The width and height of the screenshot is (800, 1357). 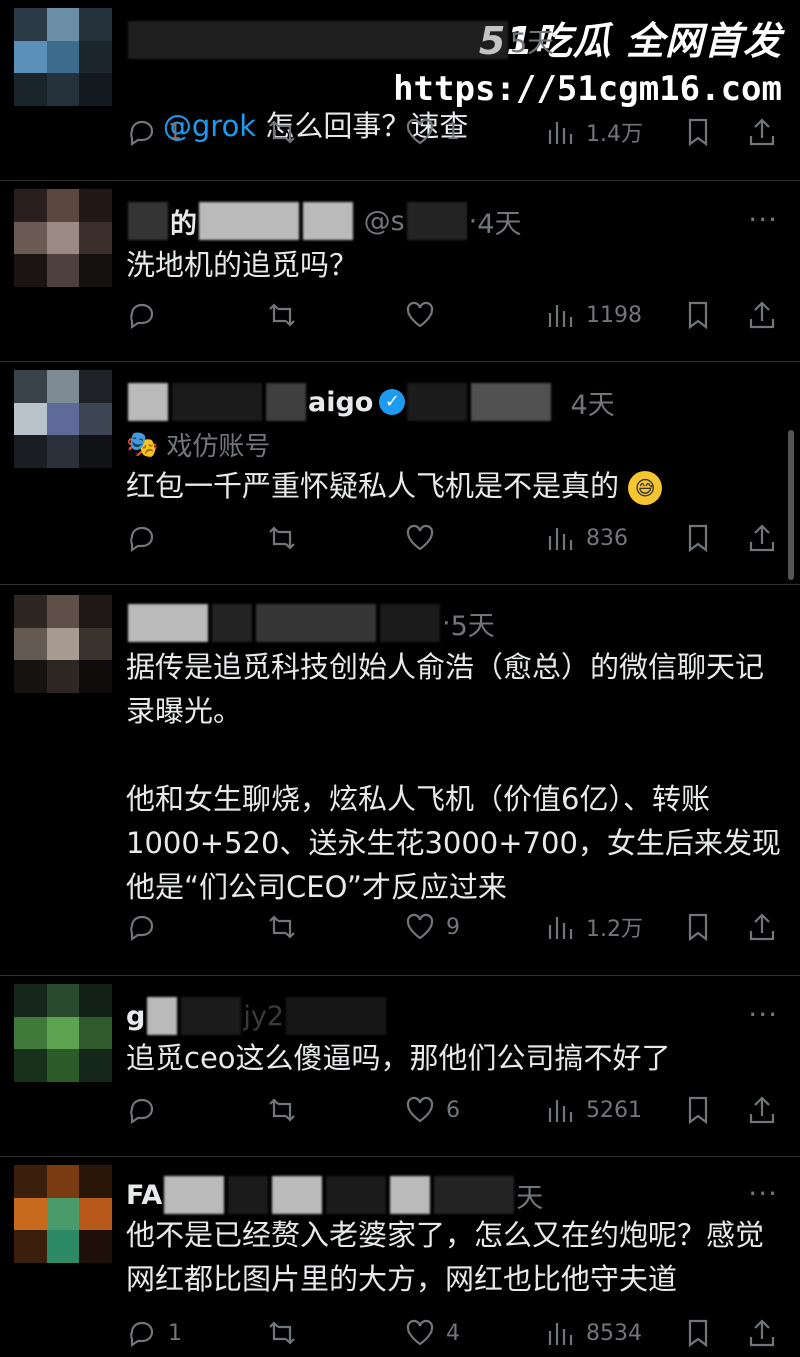 What do you see at coordinates (323, 221) in the screenshot?
I see `reply-header: 的 @s · 4天` at bounding box center [323, 221].